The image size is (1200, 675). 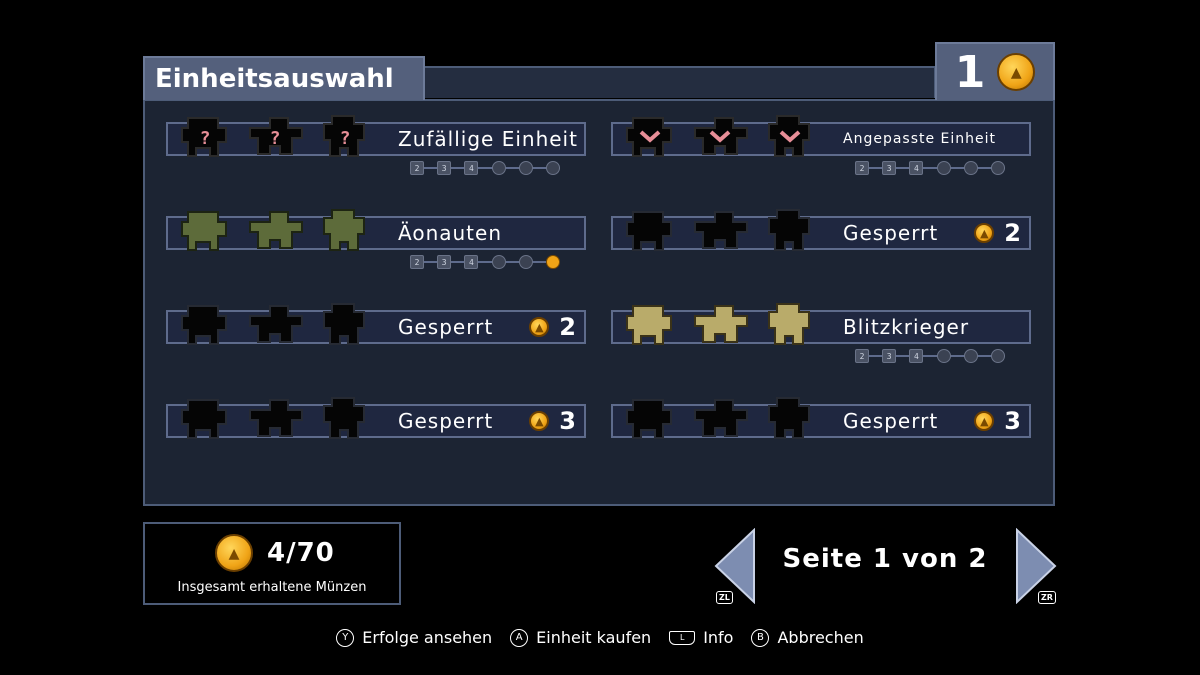 I want to click on control-hint: B Abbrechen, so click(x=807, y=637).